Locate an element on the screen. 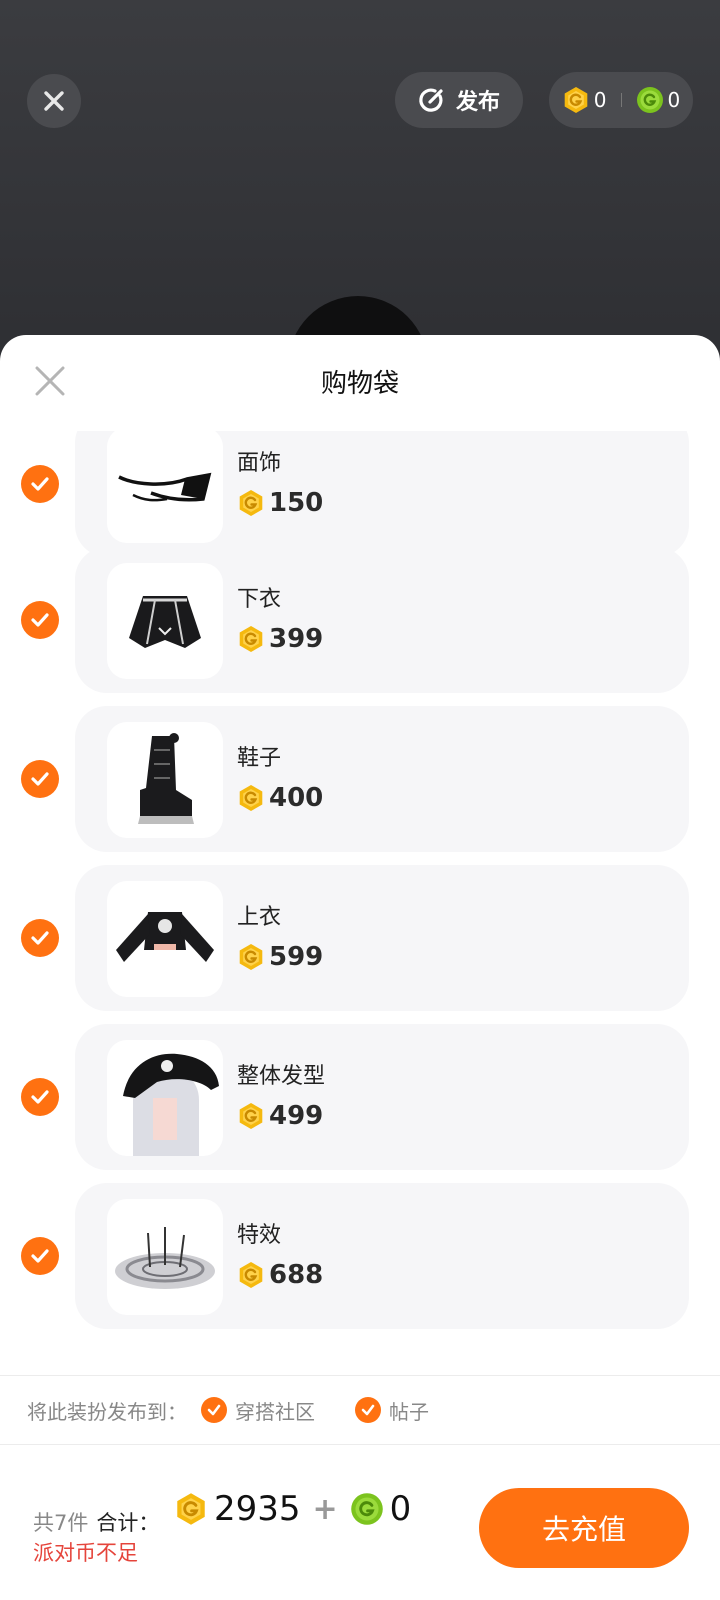 This screenshot has width=720, height=1600. face-accessory-icon is located at coordinates (165, 487).